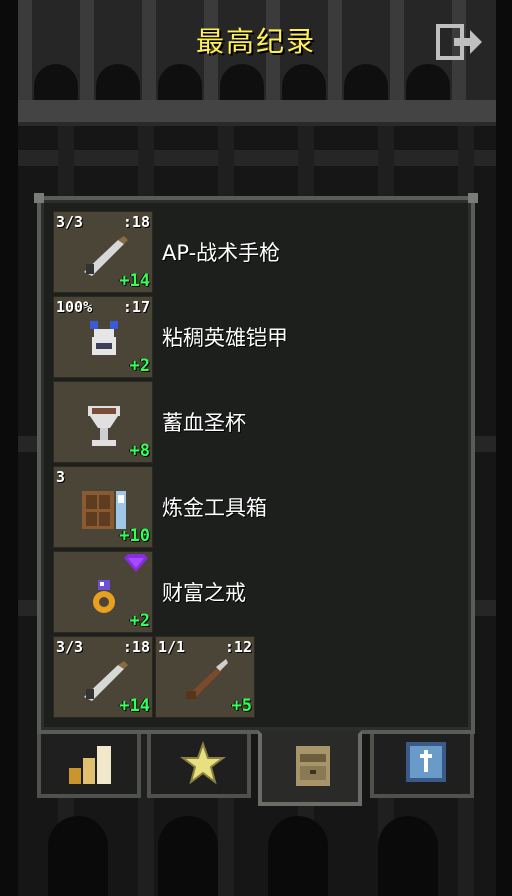 This screenshot has width=512, height=896. Describe the element at coordinates (136, 307) in the screenshot. I see `slot-depth: :17` at that location.